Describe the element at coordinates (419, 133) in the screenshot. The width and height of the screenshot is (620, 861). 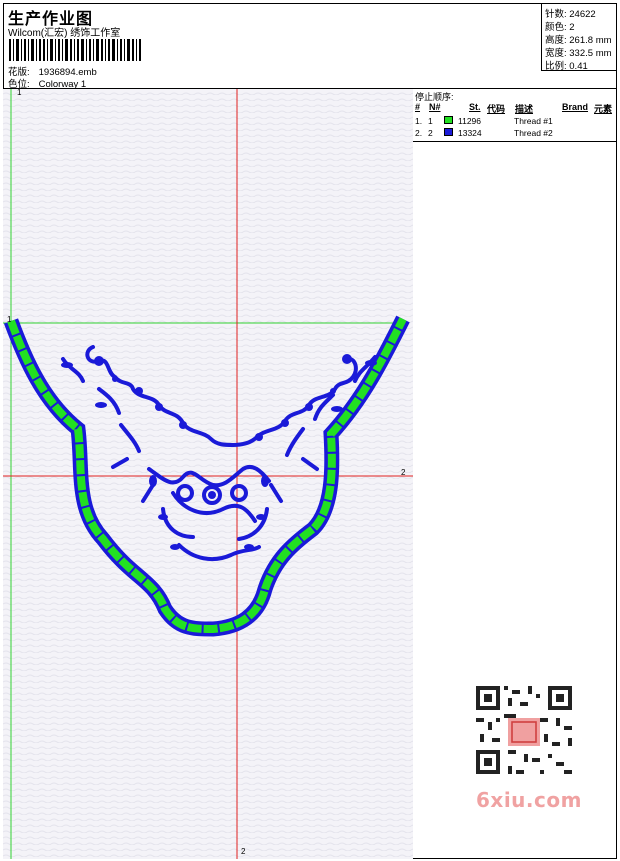
I see `thread-index: 2.` at that location.